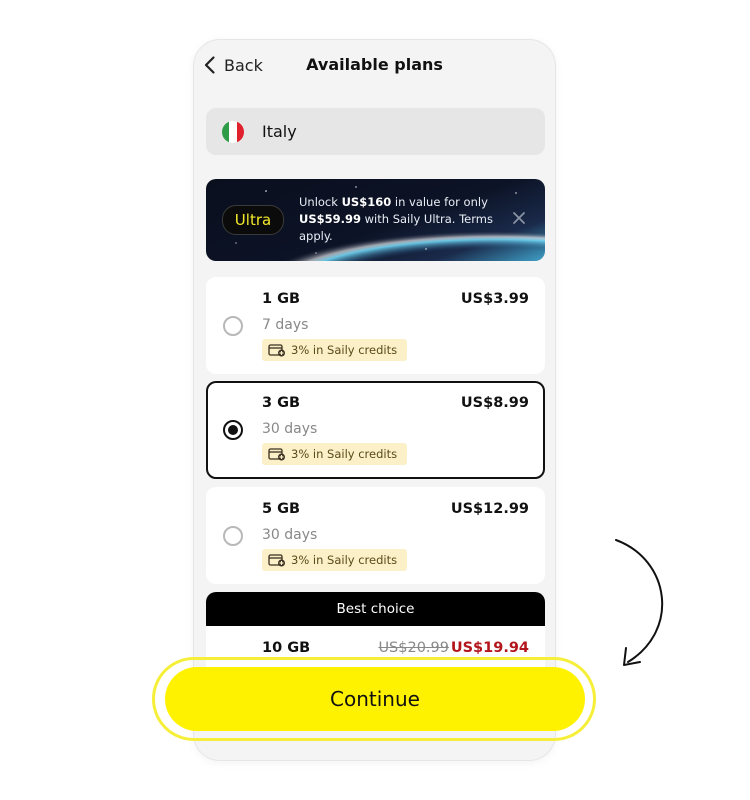 The height and width of the screenshot is (800, 750). Describe the element at coordinates (639, 602) in the screenshot. I see `curved-arrow-icon` at that location.